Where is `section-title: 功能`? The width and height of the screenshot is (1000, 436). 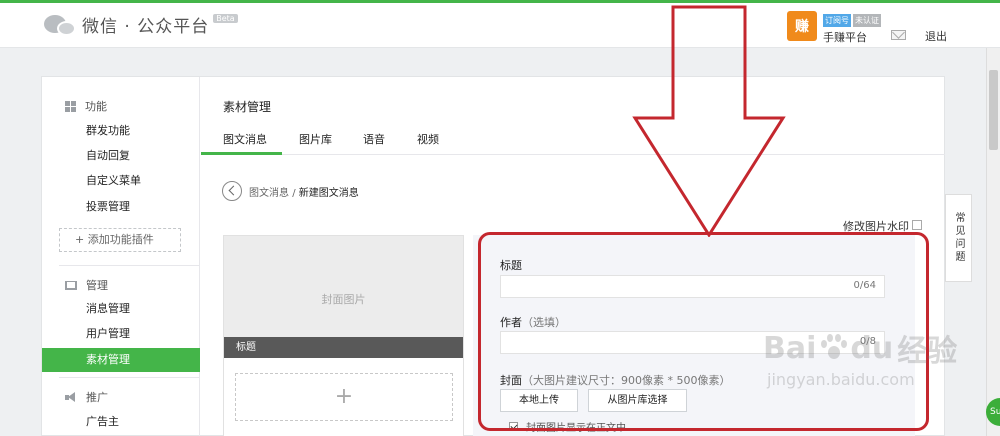
section-title: 功能 is located at coordinates (96, 106).